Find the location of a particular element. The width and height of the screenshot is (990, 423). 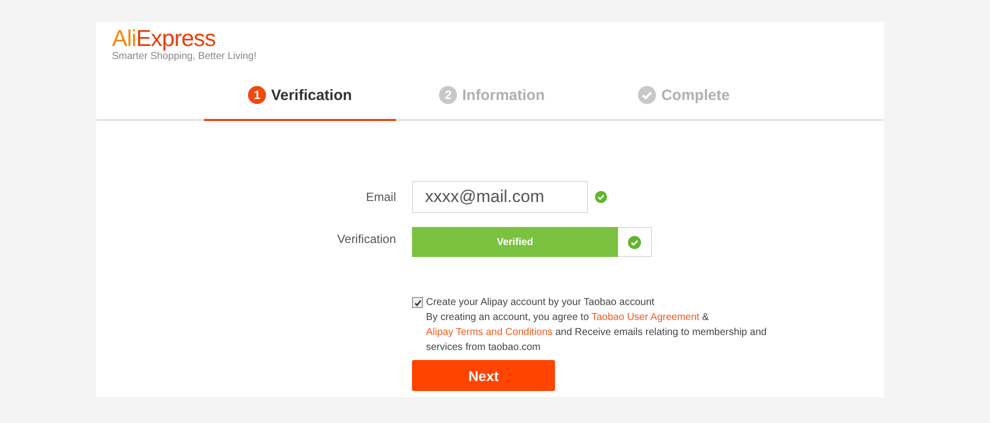

field-label: Verification is located at coordinates (366, 239).